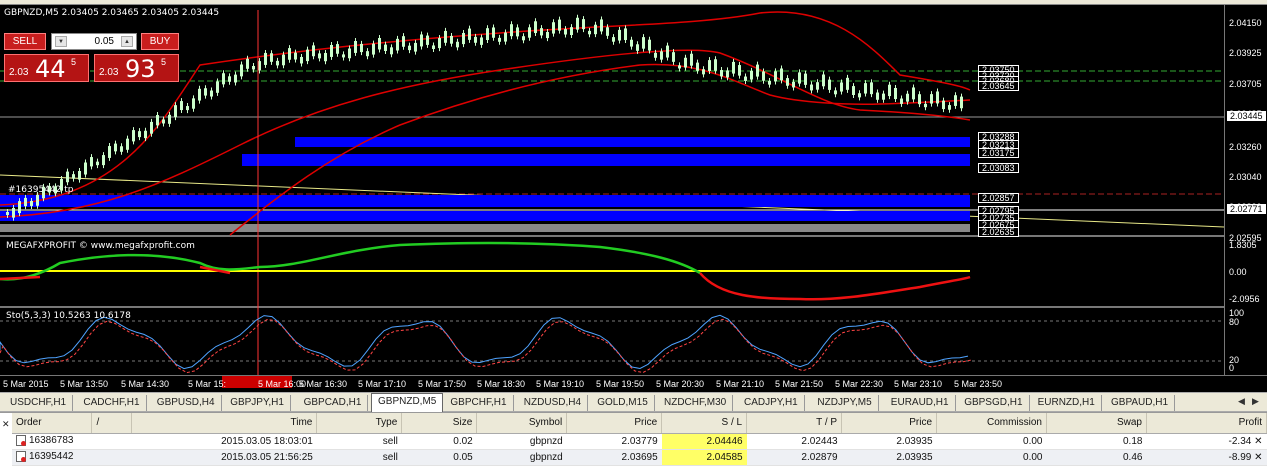 The width and height of the screenshot is (1267, 474). I want to click on col-take-profit: T / P, so click(794, 423).